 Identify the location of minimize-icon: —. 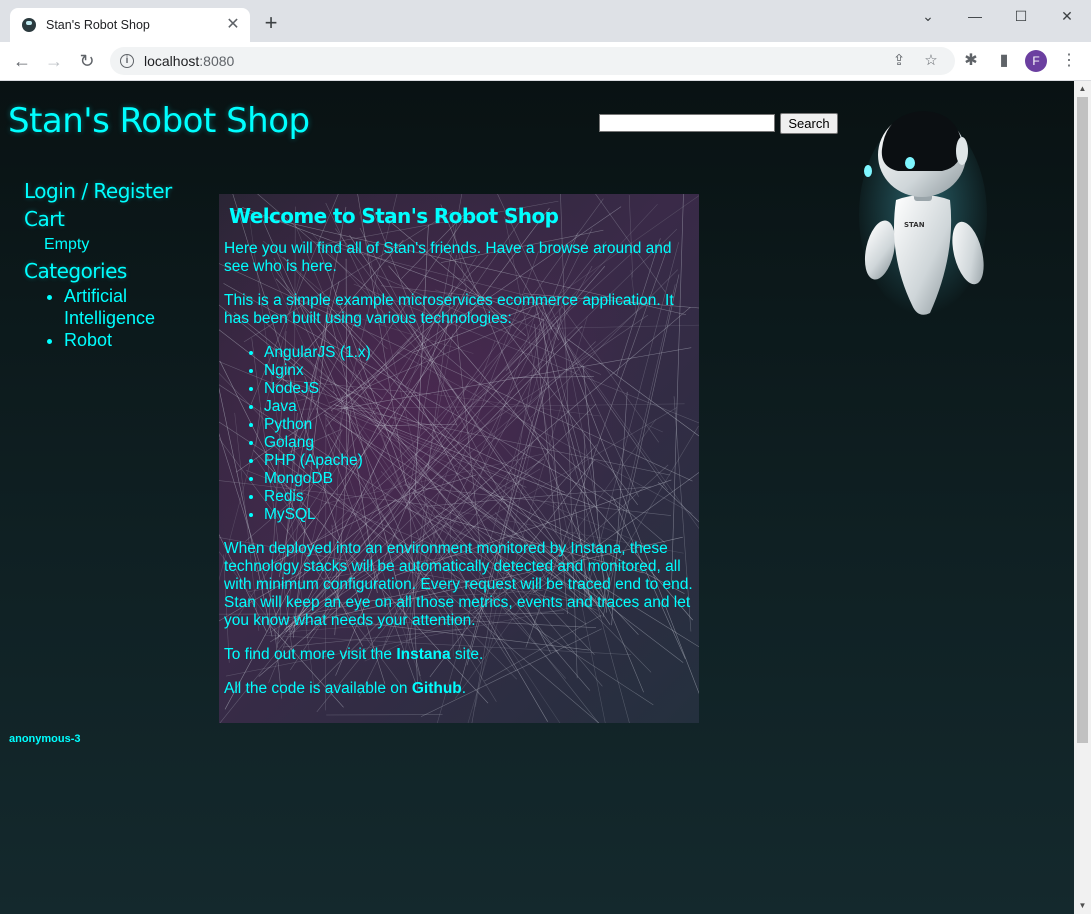
(975, 16).